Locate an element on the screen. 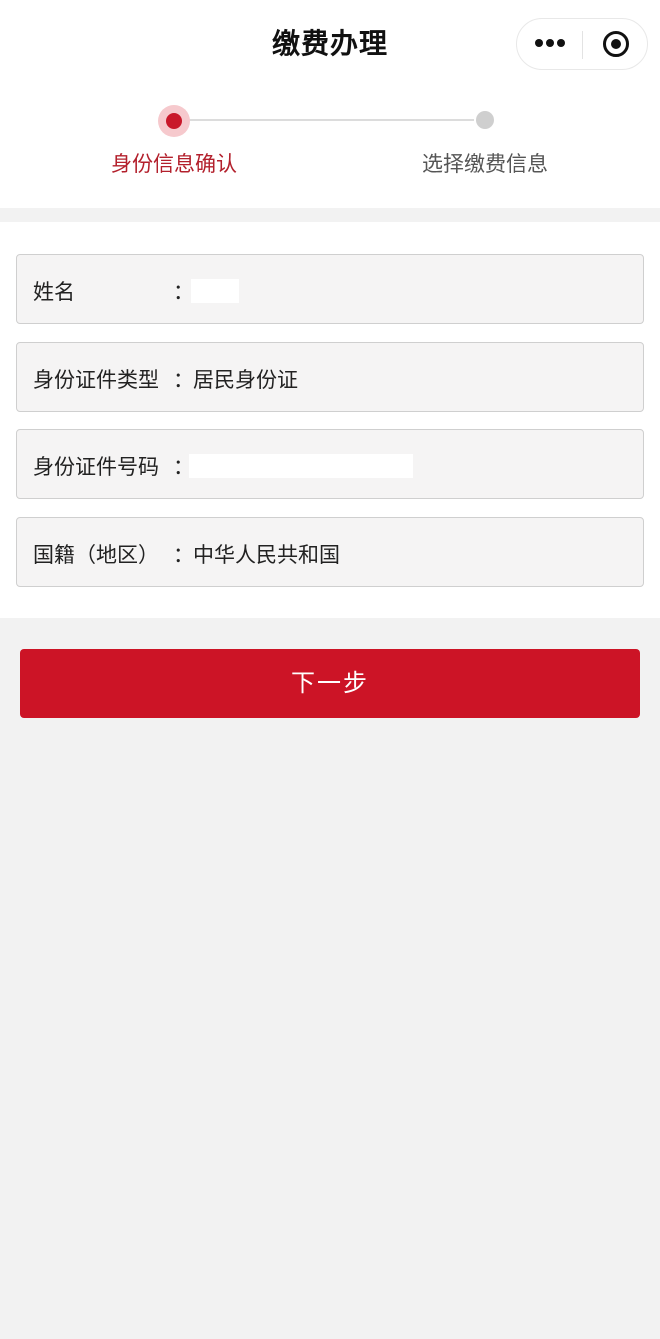 The height and width of the screenshot is (1339, 660). step-indicator: 身份信息确认 选择缴费信息 is located at coordinates (330, 148).